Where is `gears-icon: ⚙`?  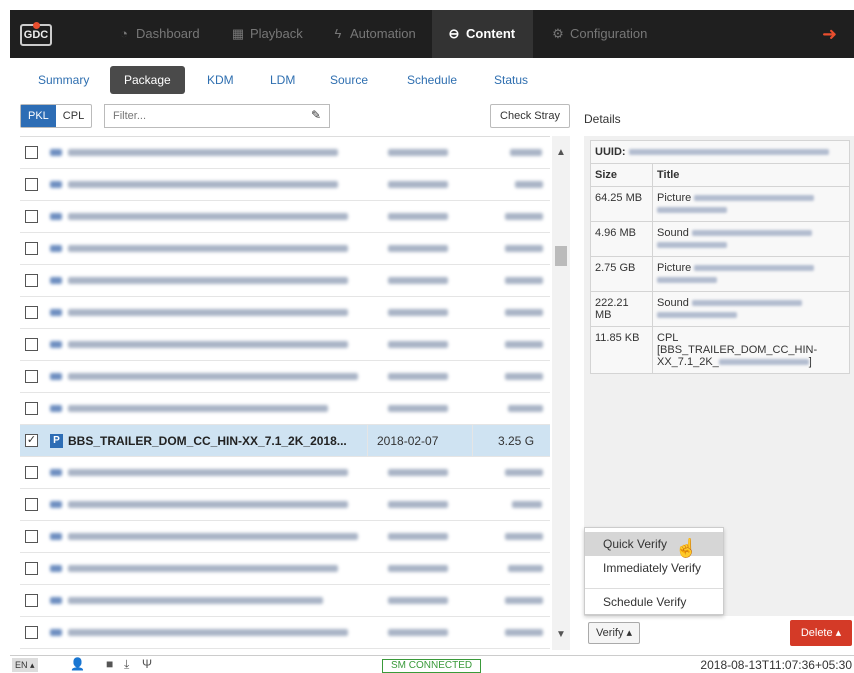
gears-icon: ⚙ is located at coordinates (558, 33).